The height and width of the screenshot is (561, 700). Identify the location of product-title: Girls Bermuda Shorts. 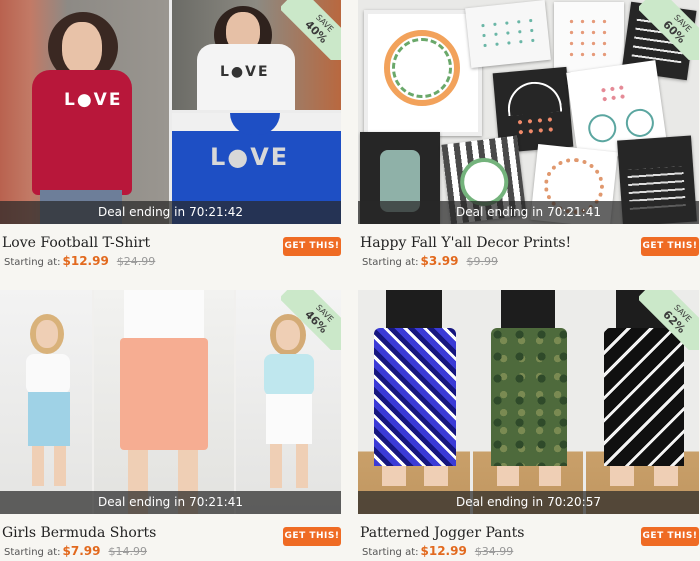
(79, 533).